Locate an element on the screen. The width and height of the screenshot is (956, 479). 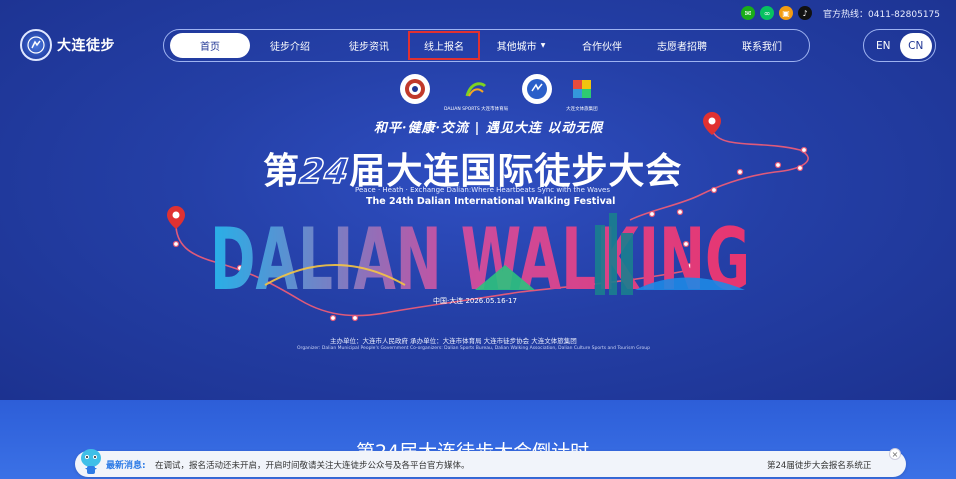
organizer-logos: DALIAN SPORTS 大连市体育局 大连文体旅集团 is located at coordinates (499, 93).